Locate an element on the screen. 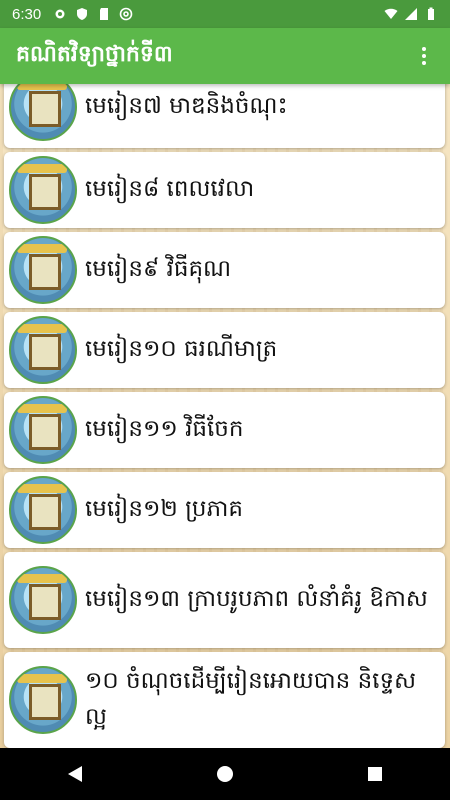 Image resolution: width=450 pixels, height=800 pixels. lesson-item-10: មេរៀន១០ ធរណីមាត្រ is located at coordinates (224, 350).